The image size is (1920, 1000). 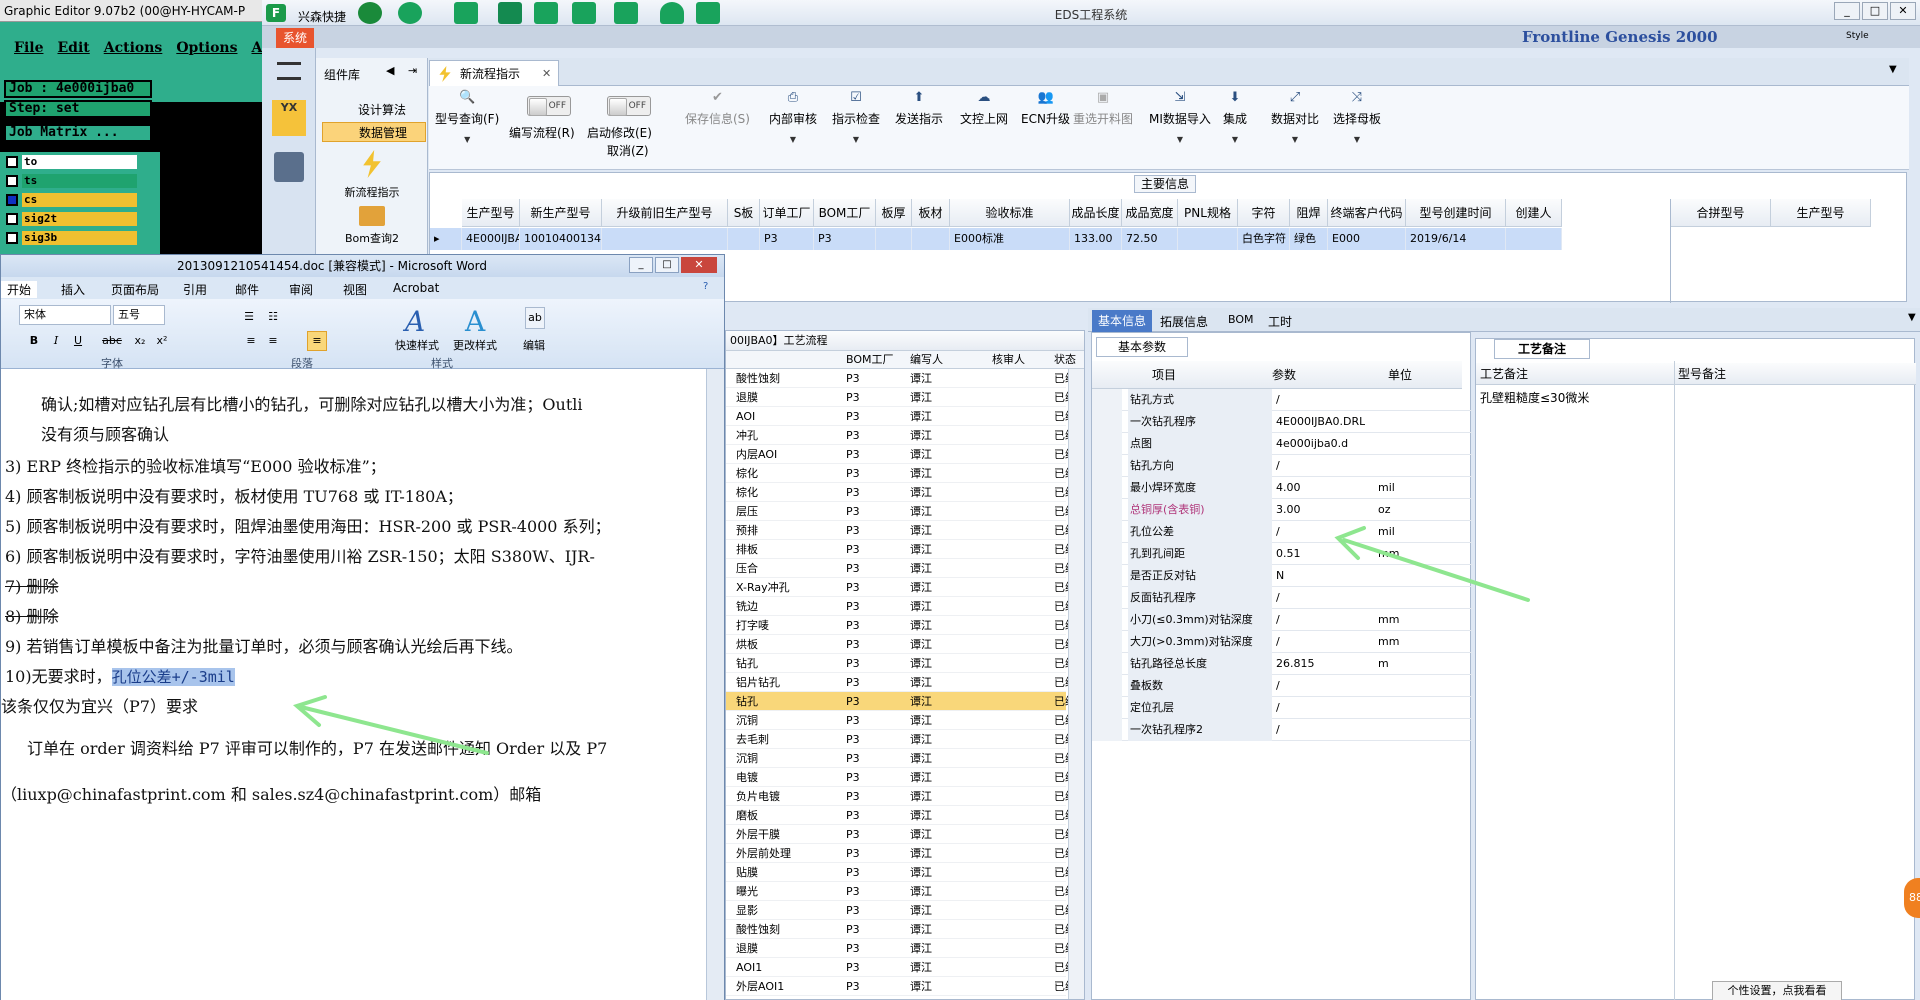 What do you see at coordinates (494, 73) in the screenshot?
I see `tab-new-flow: 新流程指示 ✕` at bounding box center [494, 73].